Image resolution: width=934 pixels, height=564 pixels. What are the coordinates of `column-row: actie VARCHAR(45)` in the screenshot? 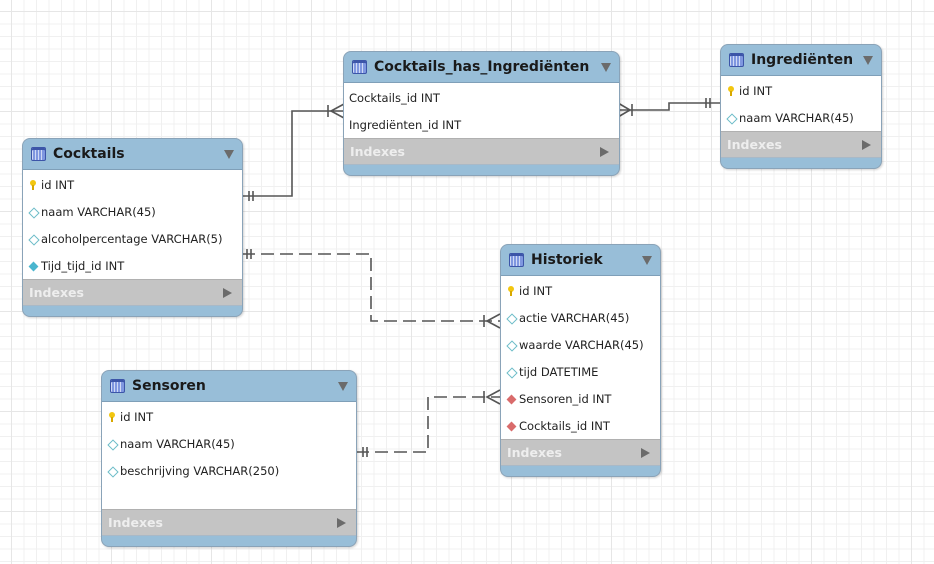 It's located at (580, 317).